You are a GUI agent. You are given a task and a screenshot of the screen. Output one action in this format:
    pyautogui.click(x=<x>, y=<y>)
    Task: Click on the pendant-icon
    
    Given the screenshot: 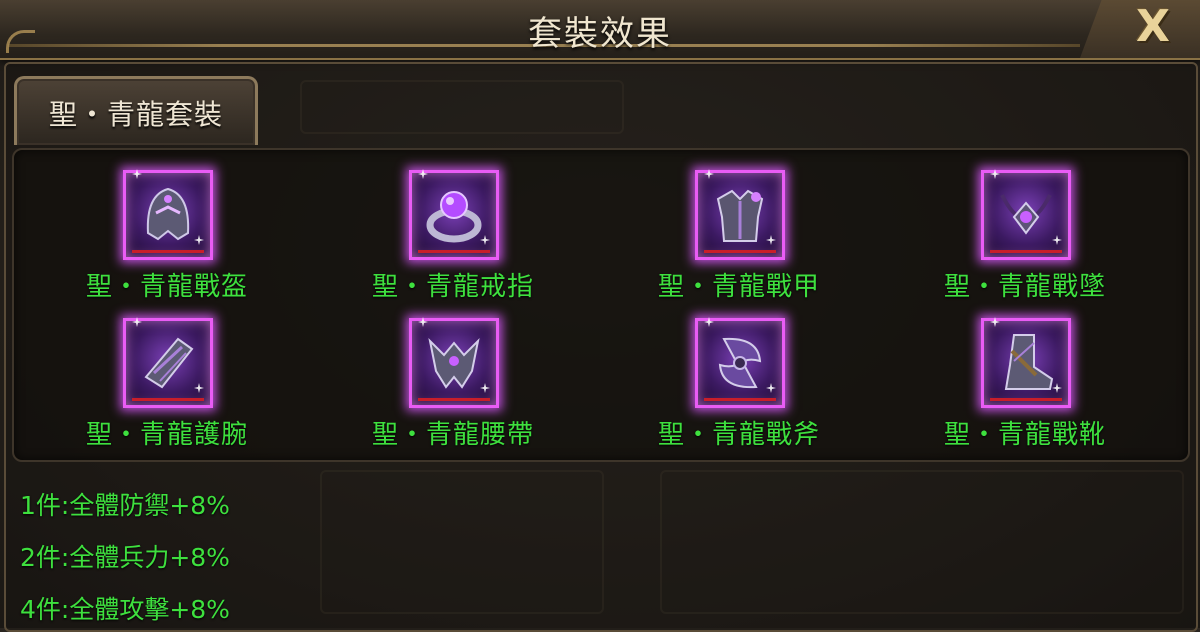 What is the action you would take?
    pyautogui.click(x=1026, y=214)
    